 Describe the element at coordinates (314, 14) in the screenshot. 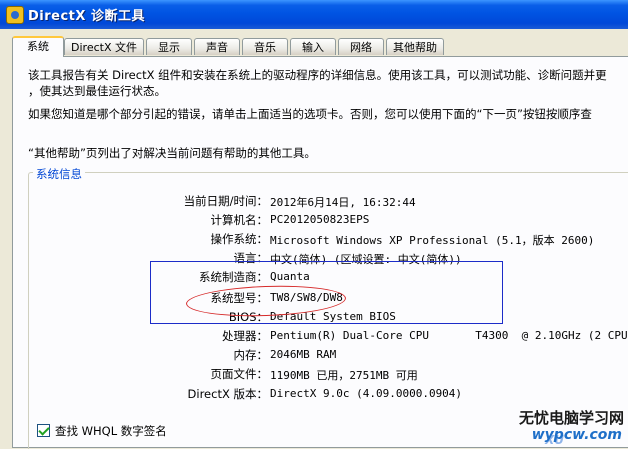

I see `title-bar: DirectX 诊断工具` at that location.